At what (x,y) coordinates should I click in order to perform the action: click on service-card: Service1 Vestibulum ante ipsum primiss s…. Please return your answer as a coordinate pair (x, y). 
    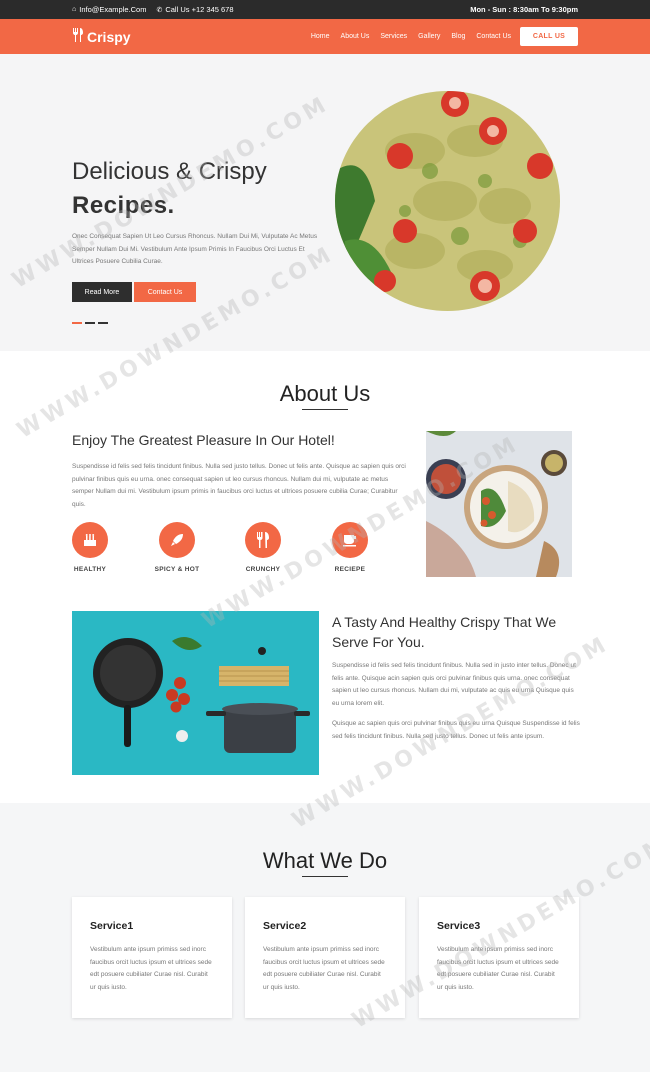
    Looking at the image, I should click on (152, 957).